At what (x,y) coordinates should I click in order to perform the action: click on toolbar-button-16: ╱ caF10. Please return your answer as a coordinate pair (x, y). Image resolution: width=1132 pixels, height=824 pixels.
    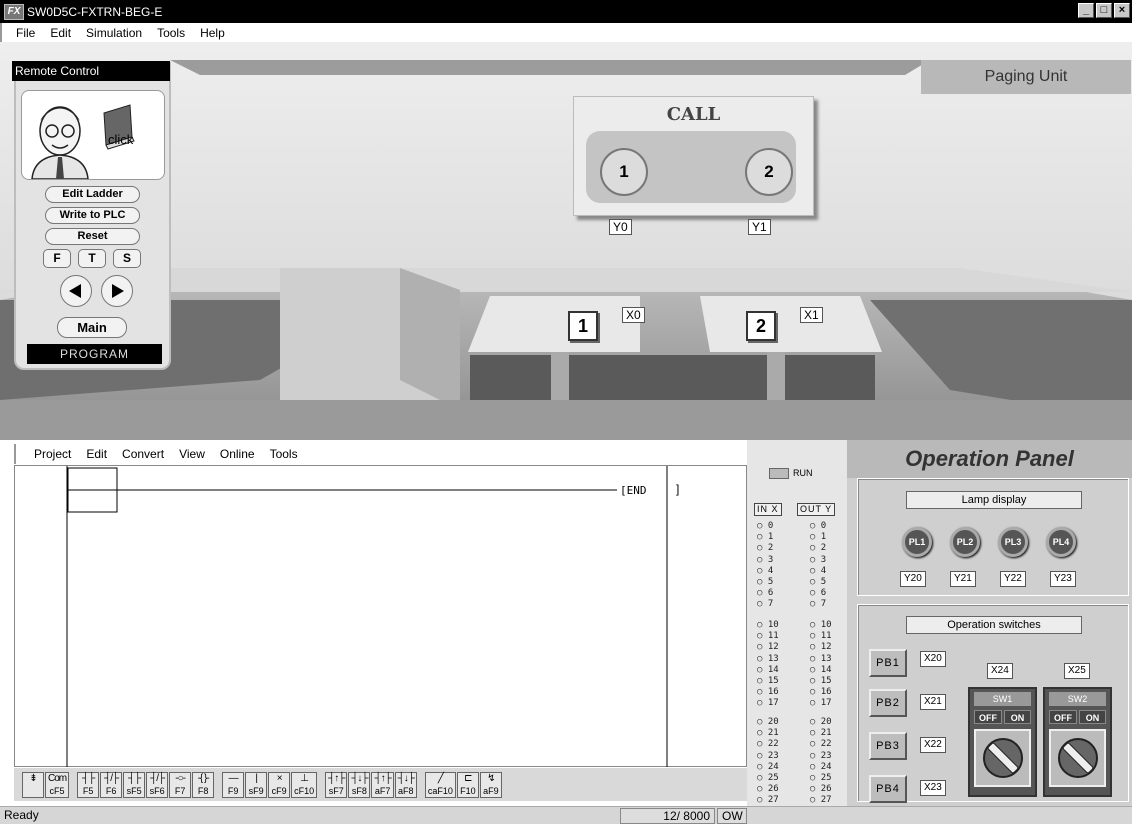
    Looking at the image, I should click on (440, 784).